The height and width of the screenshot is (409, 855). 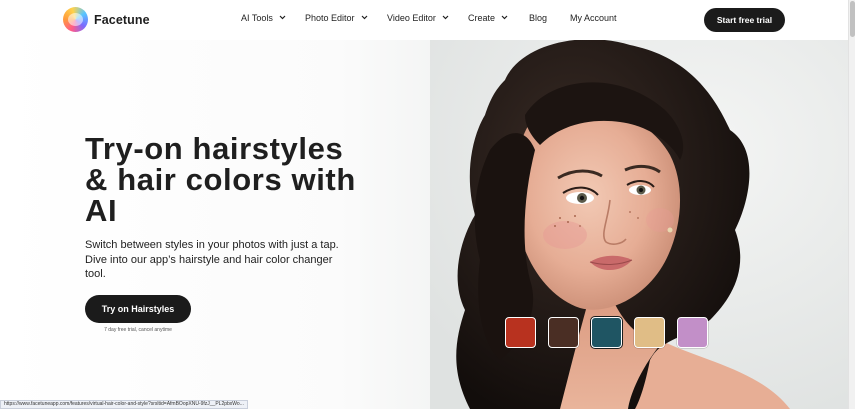 I want to click on hair-color-swatches, so click(x=606, y=332).